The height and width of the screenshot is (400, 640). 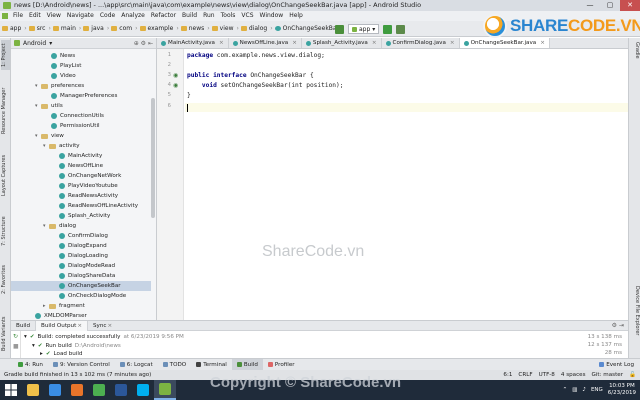 What do you see at coordinates (81, 364) in the screenshot?
I see `version-control-tool-button: 9: Version Control` at bounding box center [81, 364].